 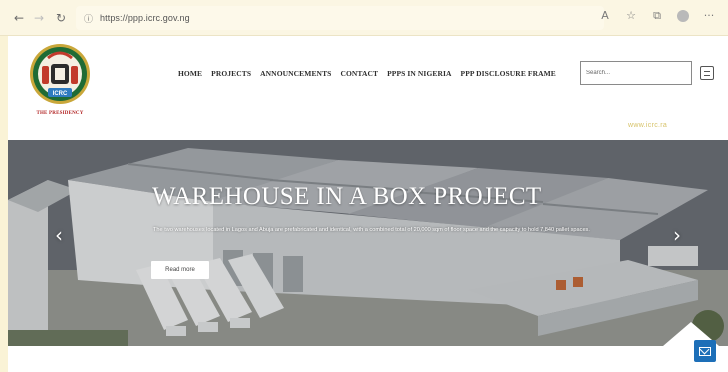 I want to click on collections-icon: ⧉, so click(x=657, y=17).